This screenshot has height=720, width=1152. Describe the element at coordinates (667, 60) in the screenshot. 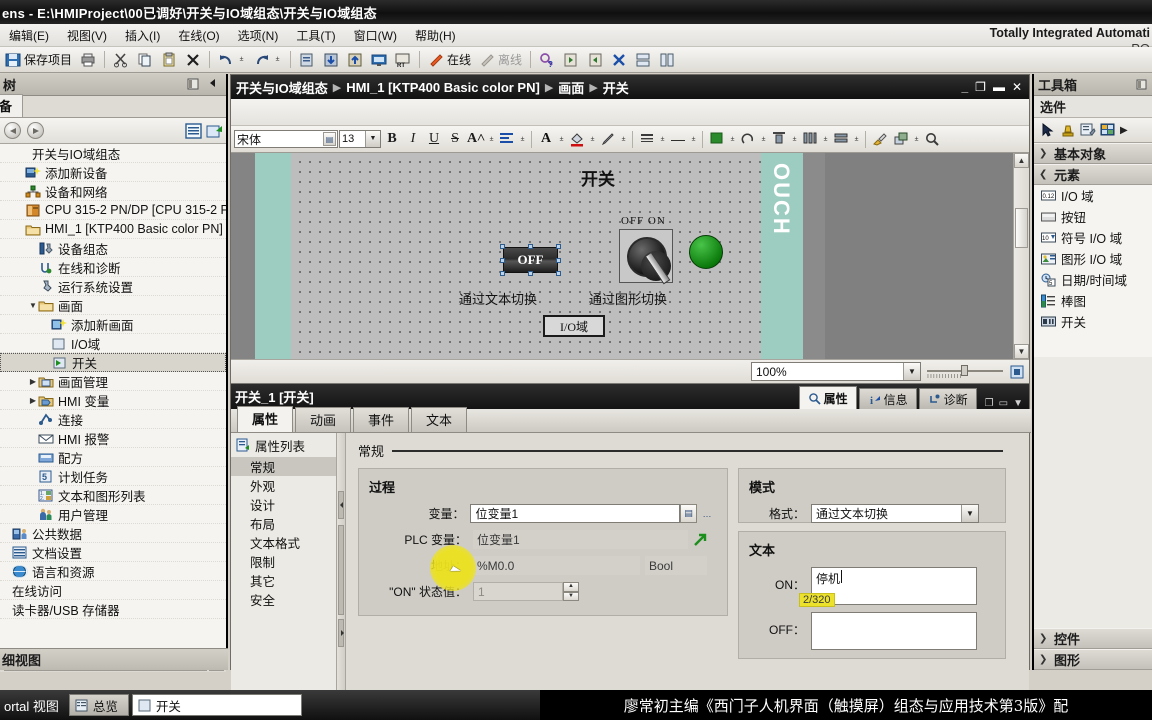

I see `split-vertical-button` at that location.